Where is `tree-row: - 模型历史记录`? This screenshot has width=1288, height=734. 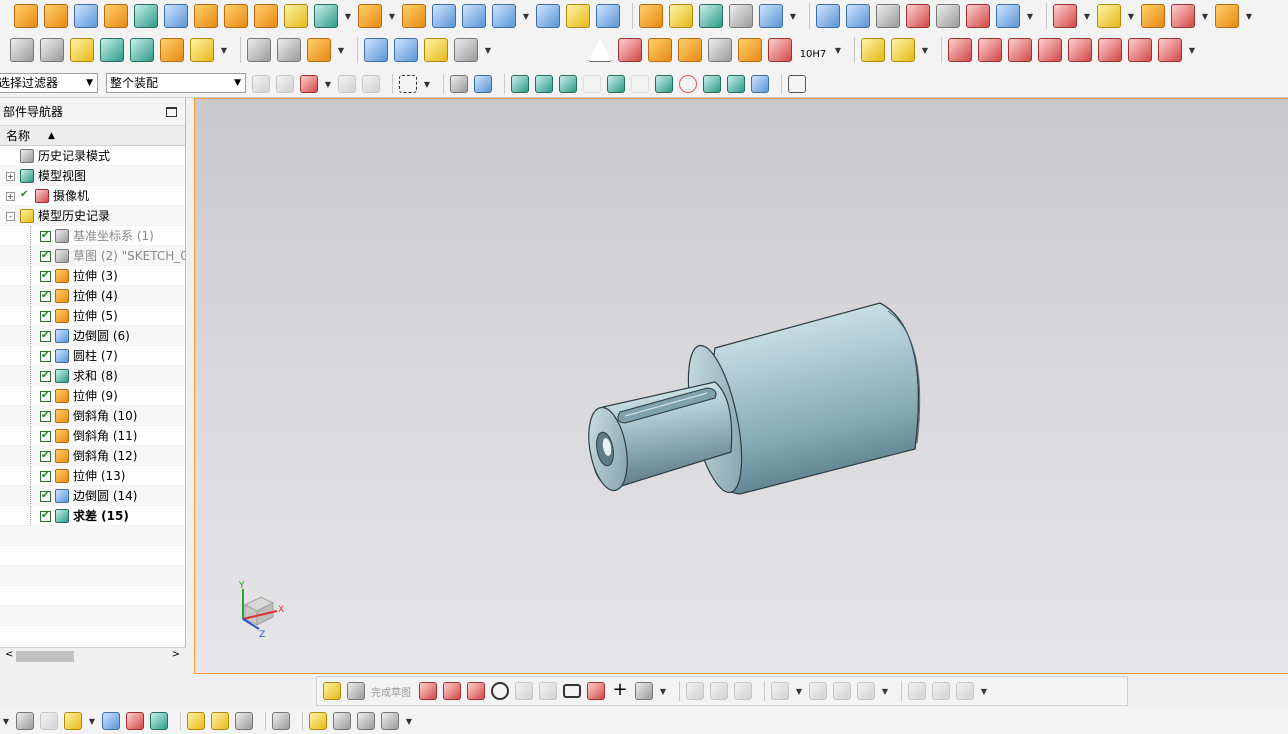 tree-row: - 模型历史记录 is located at coordinates (92, 216).